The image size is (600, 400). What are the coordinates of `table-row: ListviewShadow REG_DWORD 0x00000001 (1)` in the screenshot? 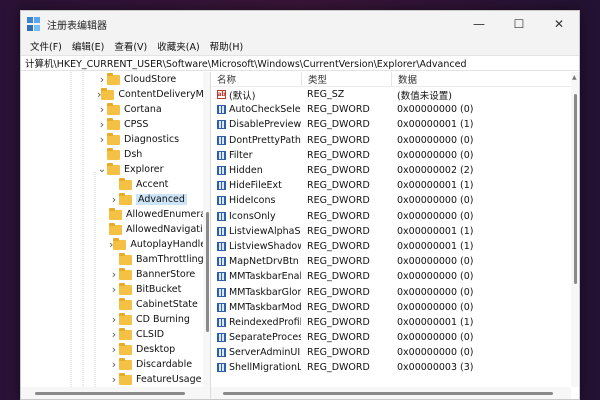 It's located at (395, 246).